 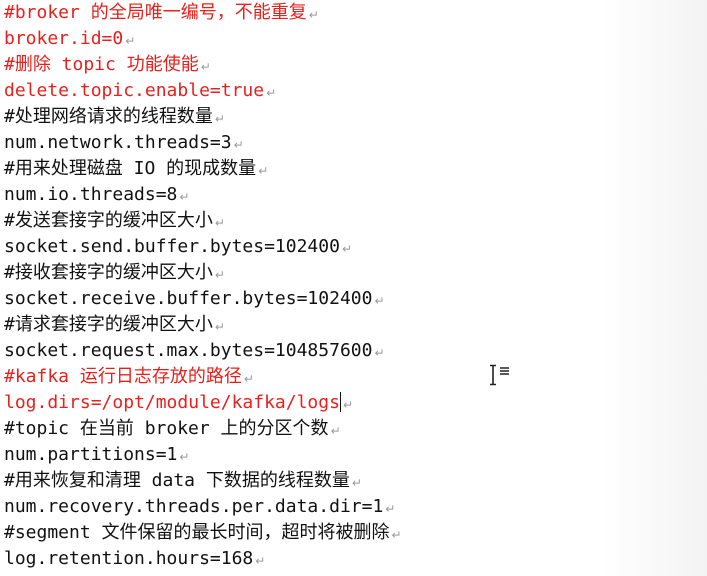 I want to click on line-text: num.recovery.threads.per.data.dir=1, so click(x=194, y=506).